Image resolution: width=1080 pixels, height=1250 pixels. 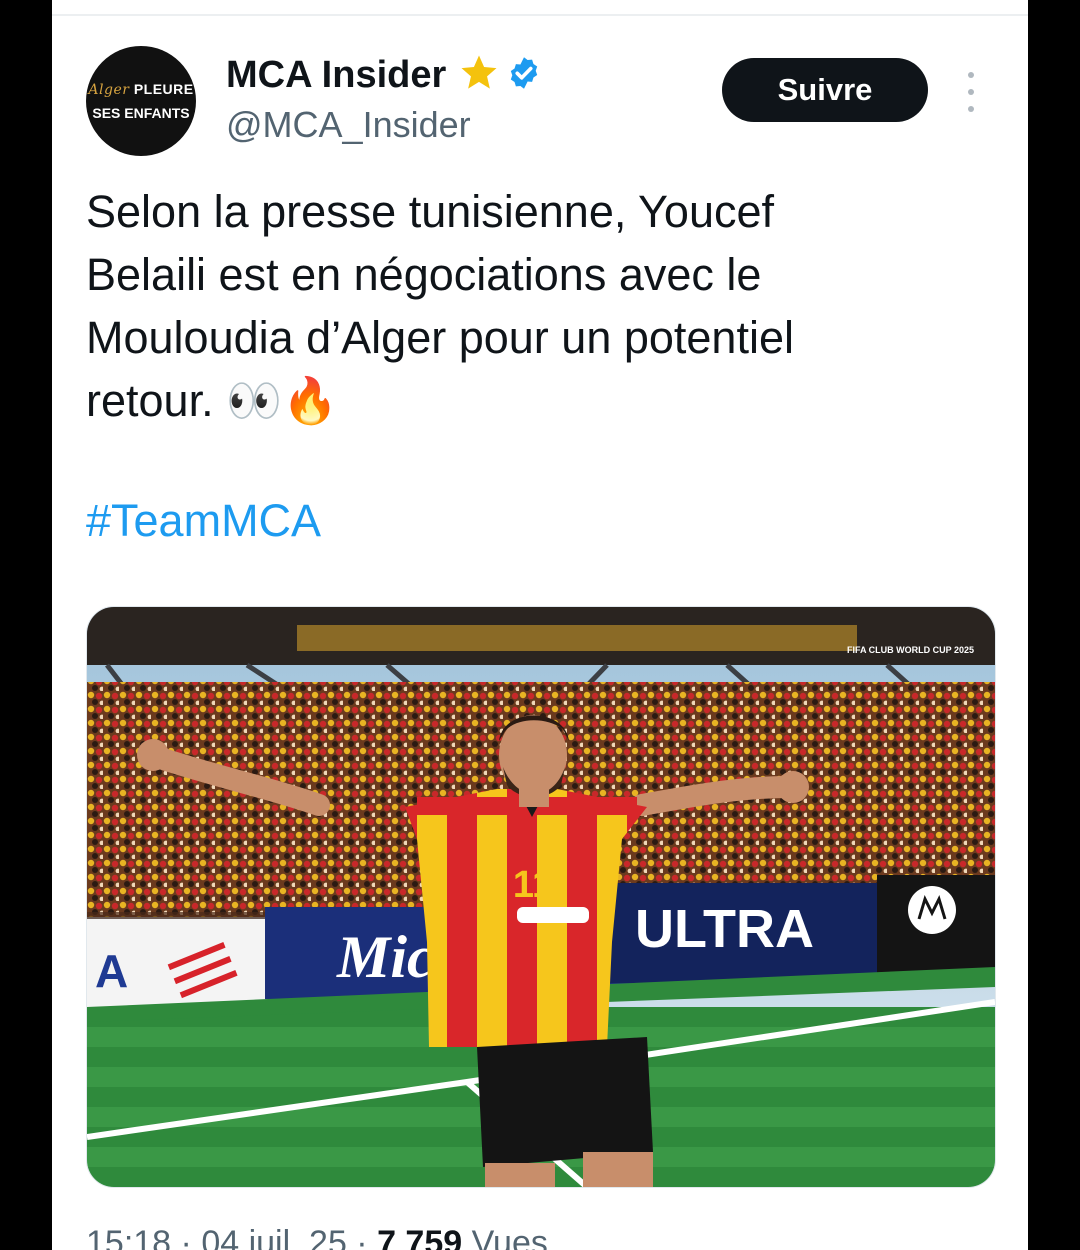 What do you see at coordinates (533, 885) in the screenshot?
I see `jersey-number: 11` at bounding box center [533, 885].